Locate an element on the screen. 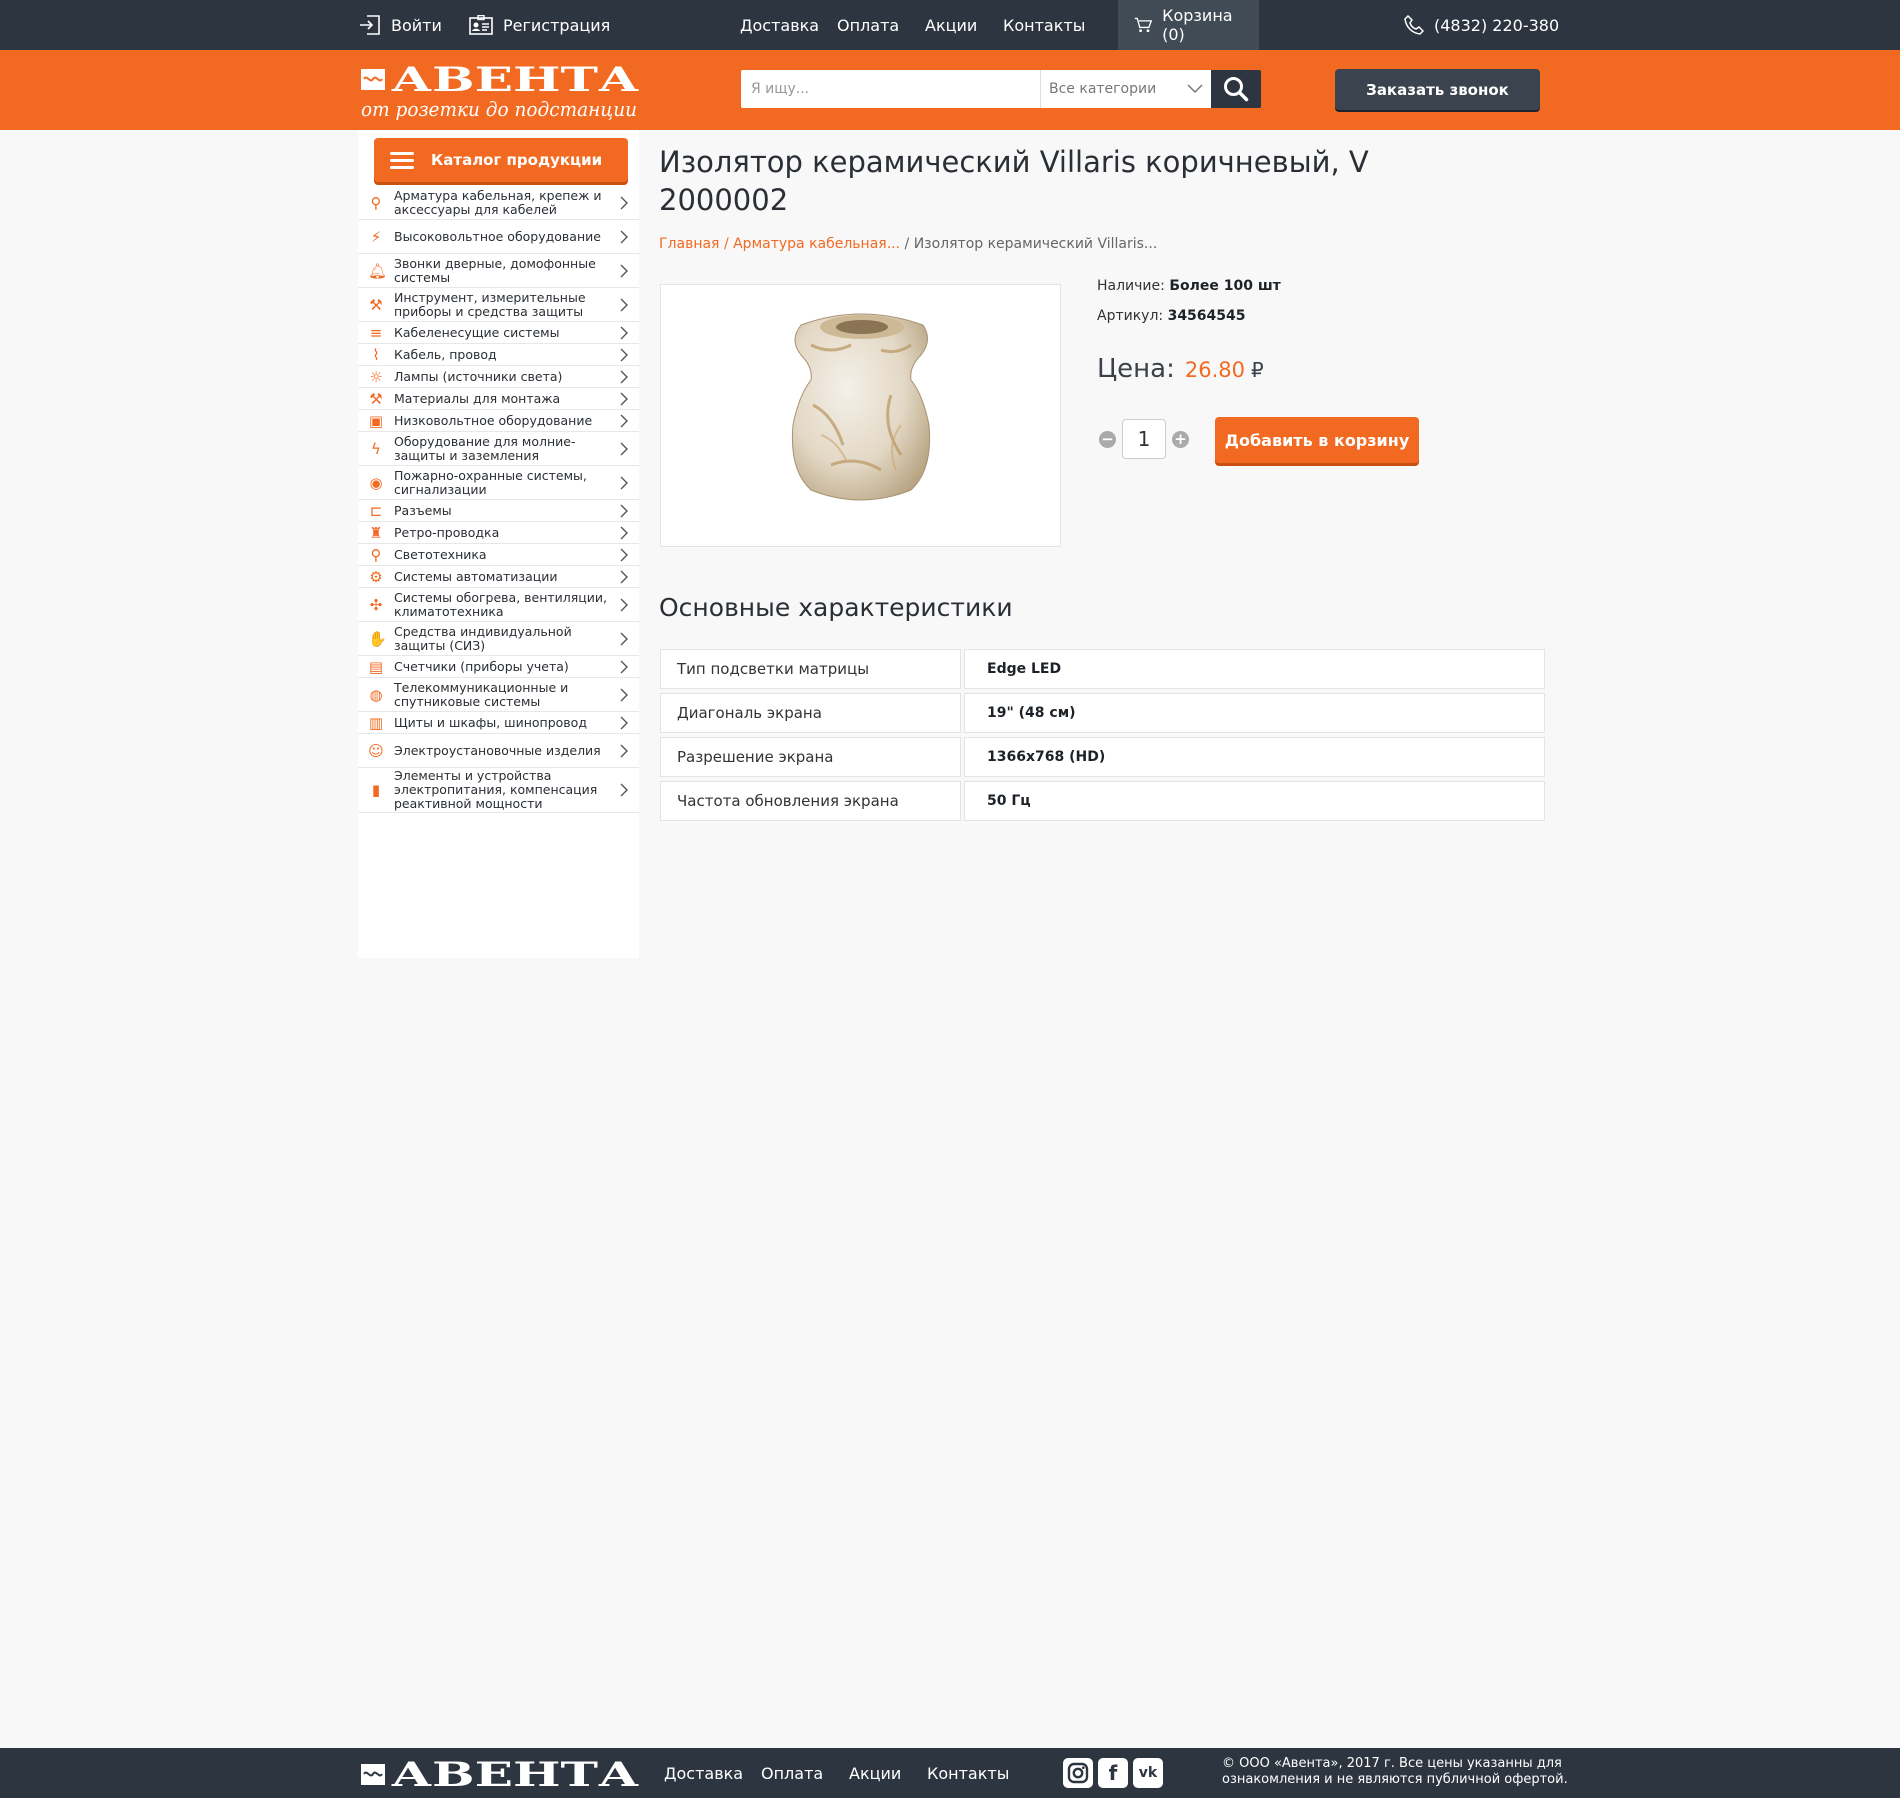  price: Цена: 26.80 ₽ is located at coordinates (1180, 369).